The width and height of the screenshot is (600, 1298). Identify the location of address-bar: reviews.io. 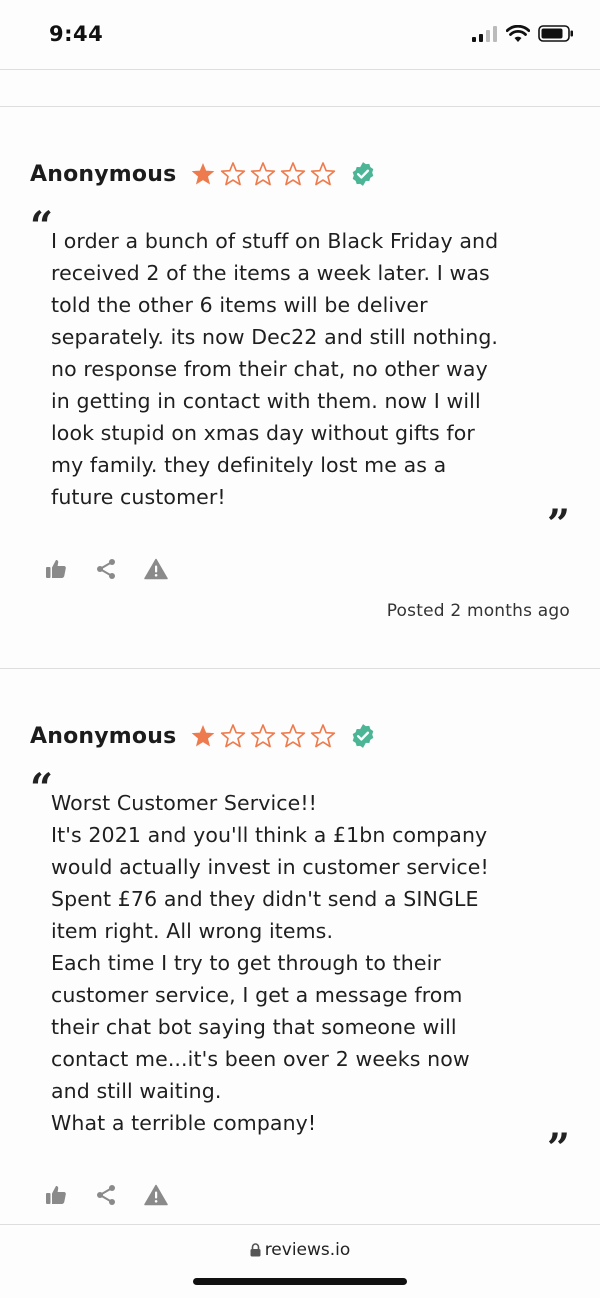
(300, 1250).